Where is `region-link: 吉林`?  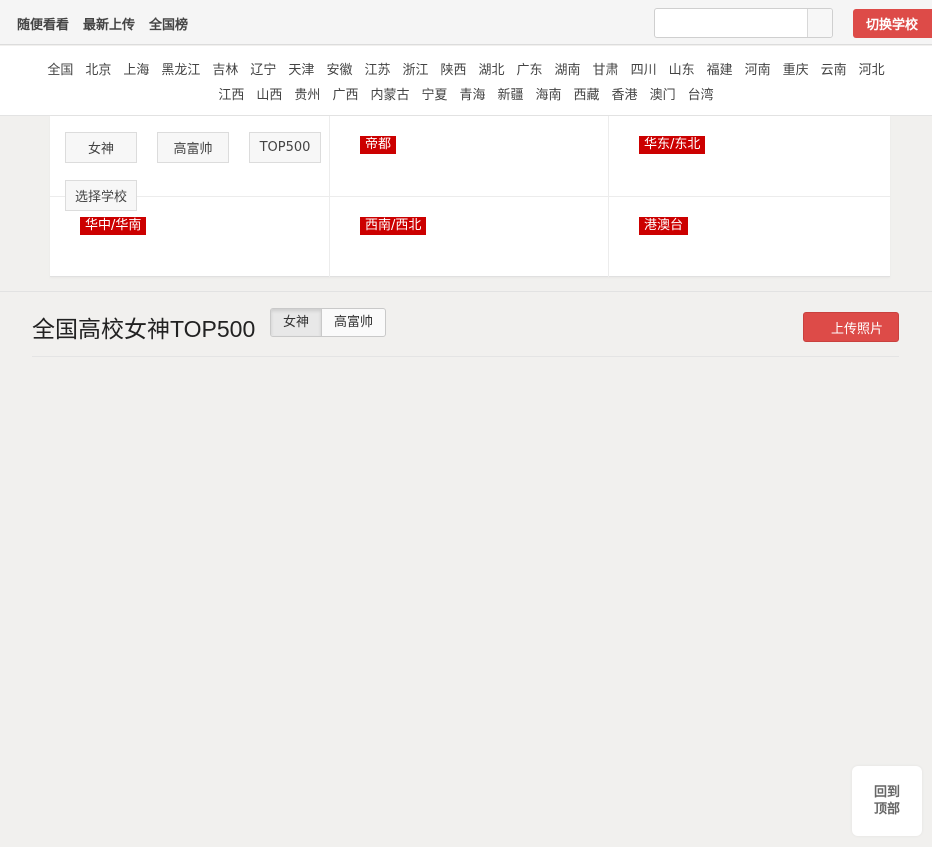 region-link: 吉林 is located at coordinates (225, 68).